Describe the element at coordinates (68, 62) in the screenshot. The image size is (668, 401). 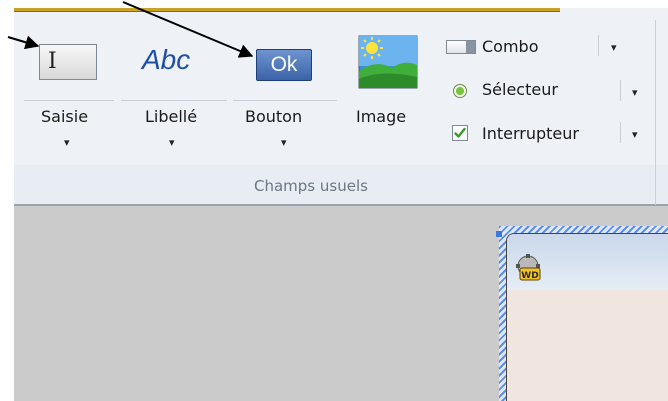
I see `edit-field-icon: I` at that location.